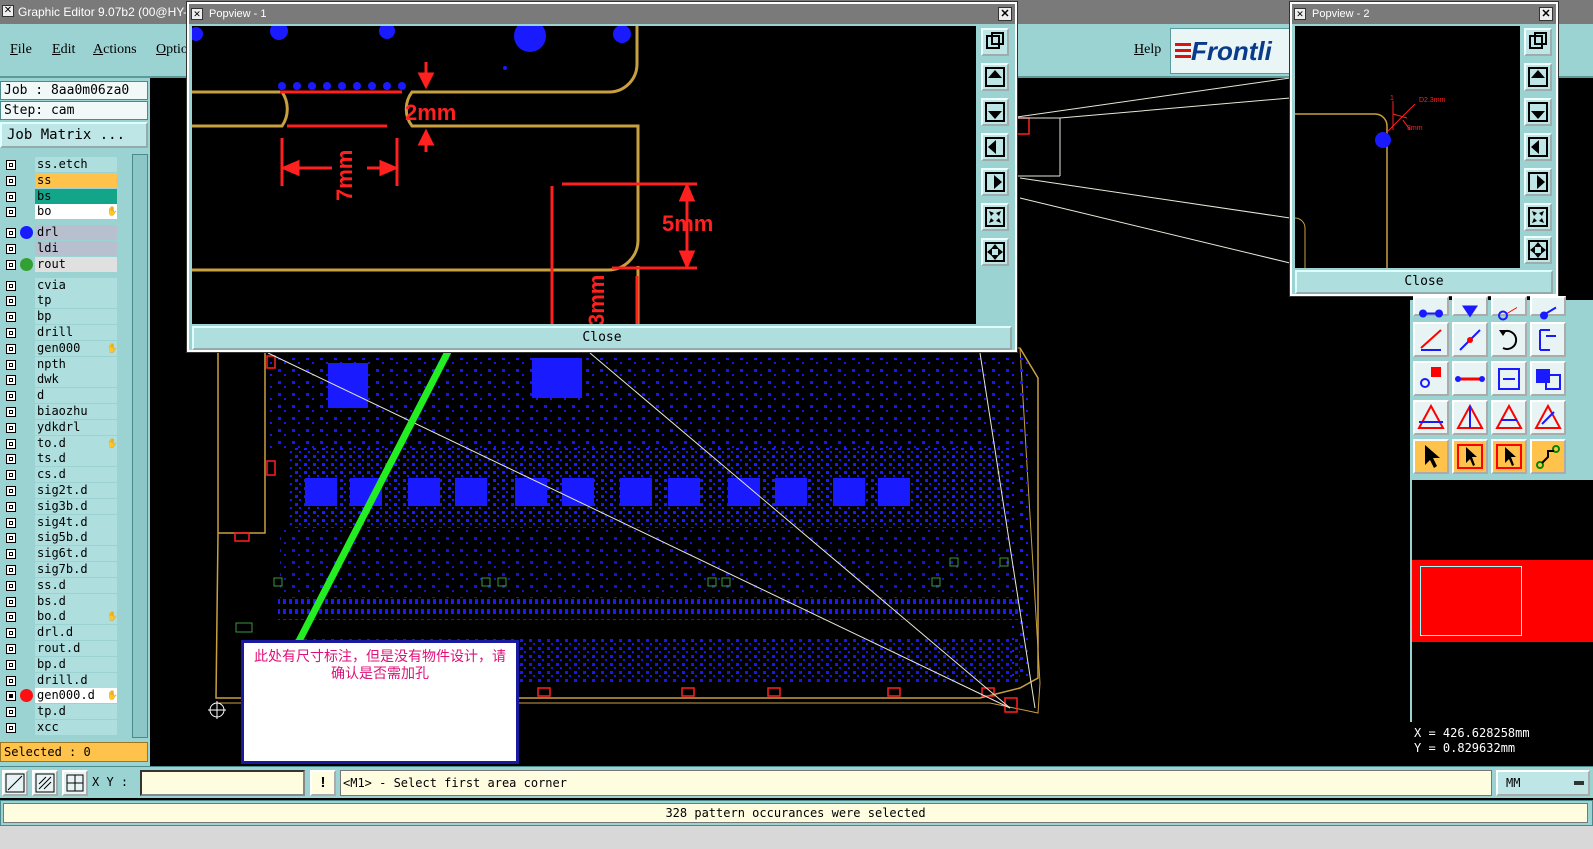 The width and height of the screenshot is (1593, 849). Describe the element at coordinates (76, 396) in the screenshot. I see `layer-name: d` at that location.